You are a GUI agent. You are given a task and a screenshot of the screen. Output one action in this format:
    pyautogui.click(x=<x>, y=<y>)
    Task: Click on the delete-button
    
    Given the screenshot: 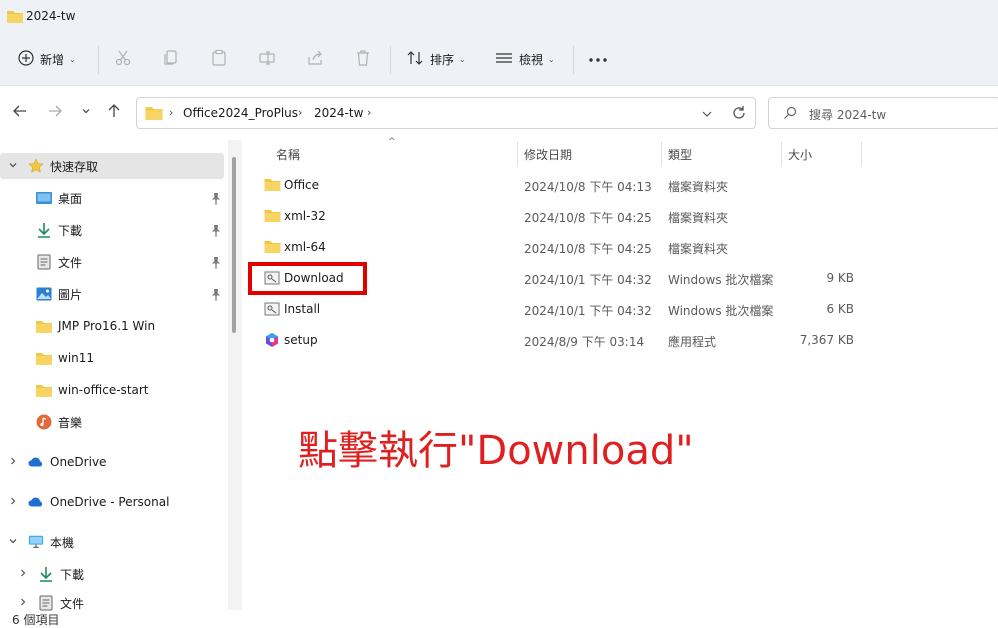 What is the action you would take?
    pyautogui.click(x=363, y=59)
    